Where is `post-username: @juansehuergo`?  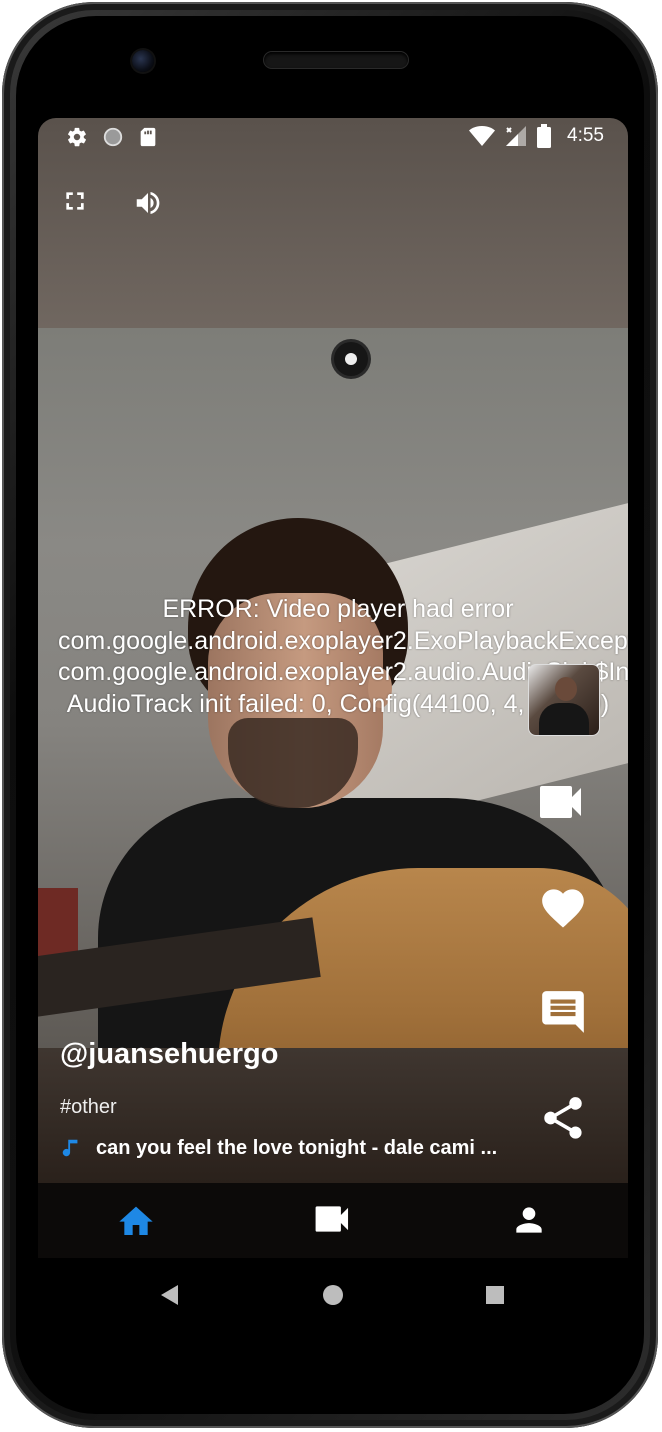 post-username: @juansehuergo is located at coordinates (290, 1054).